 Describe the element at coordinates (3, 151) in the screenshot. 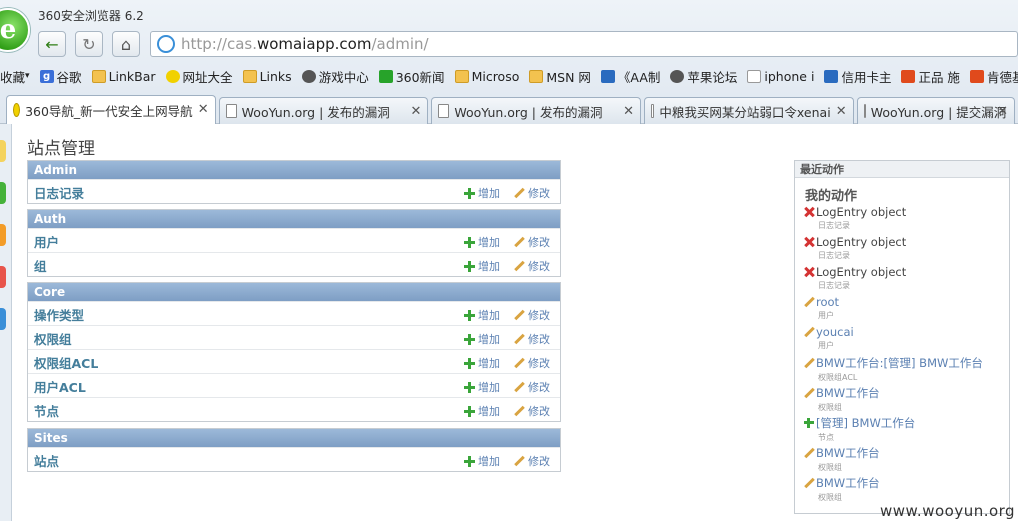

I see `sidebar-favorites-icon` at that location.